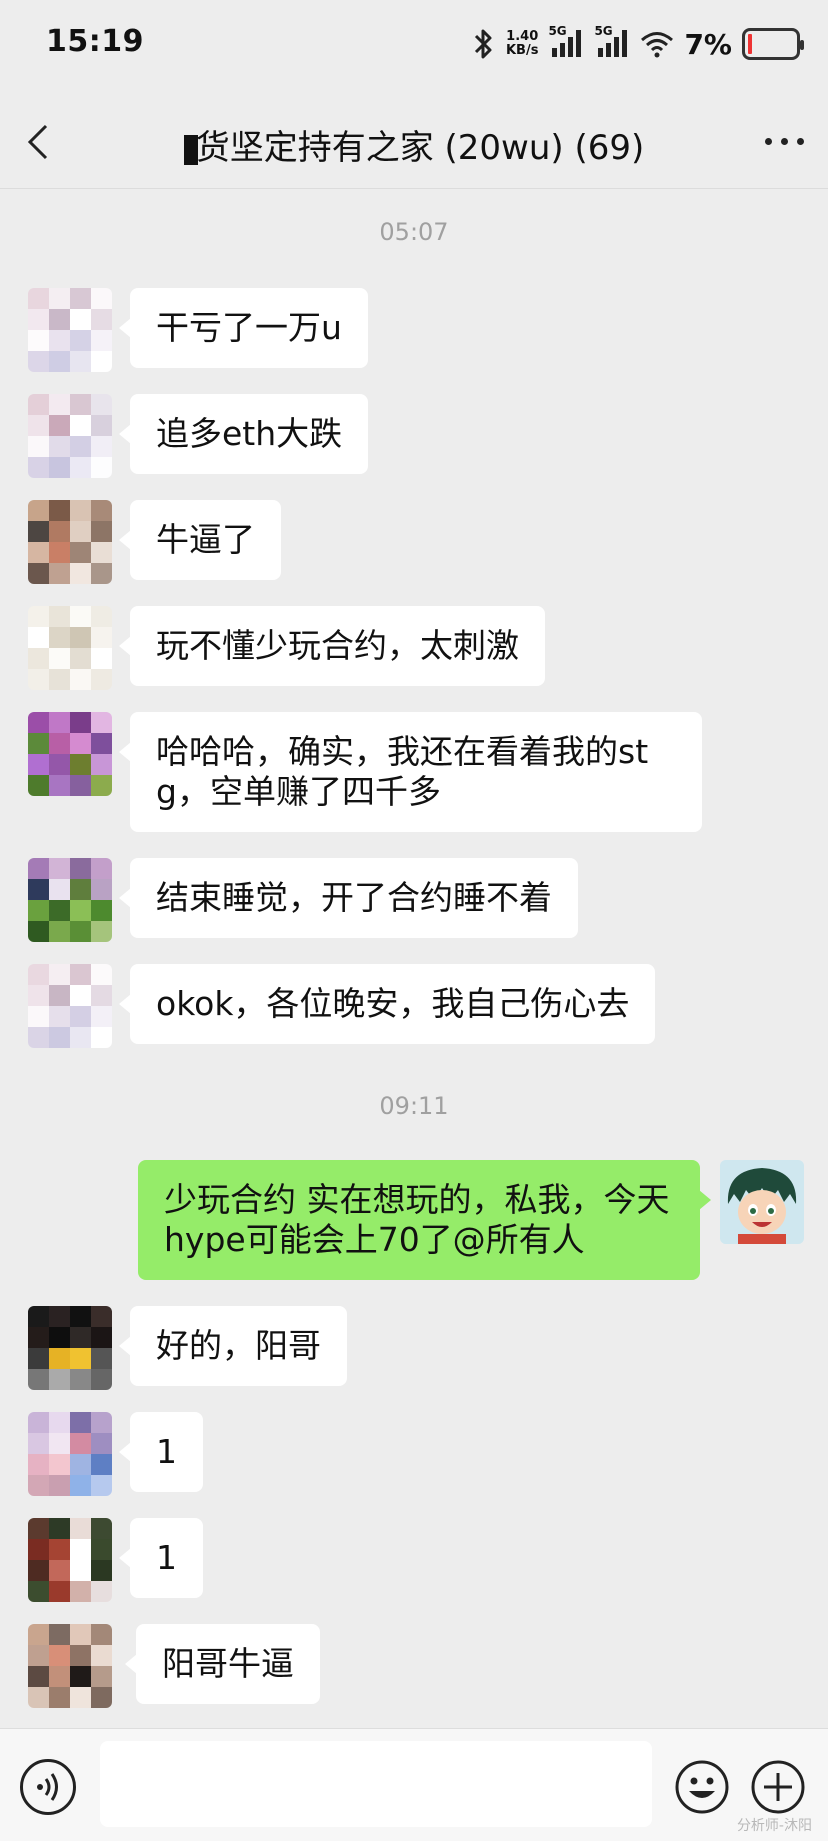  What do you see at coordinates (557, 31) in the screenshot?
I see `sim1-label: 5G` at bounding box center [557, 31].